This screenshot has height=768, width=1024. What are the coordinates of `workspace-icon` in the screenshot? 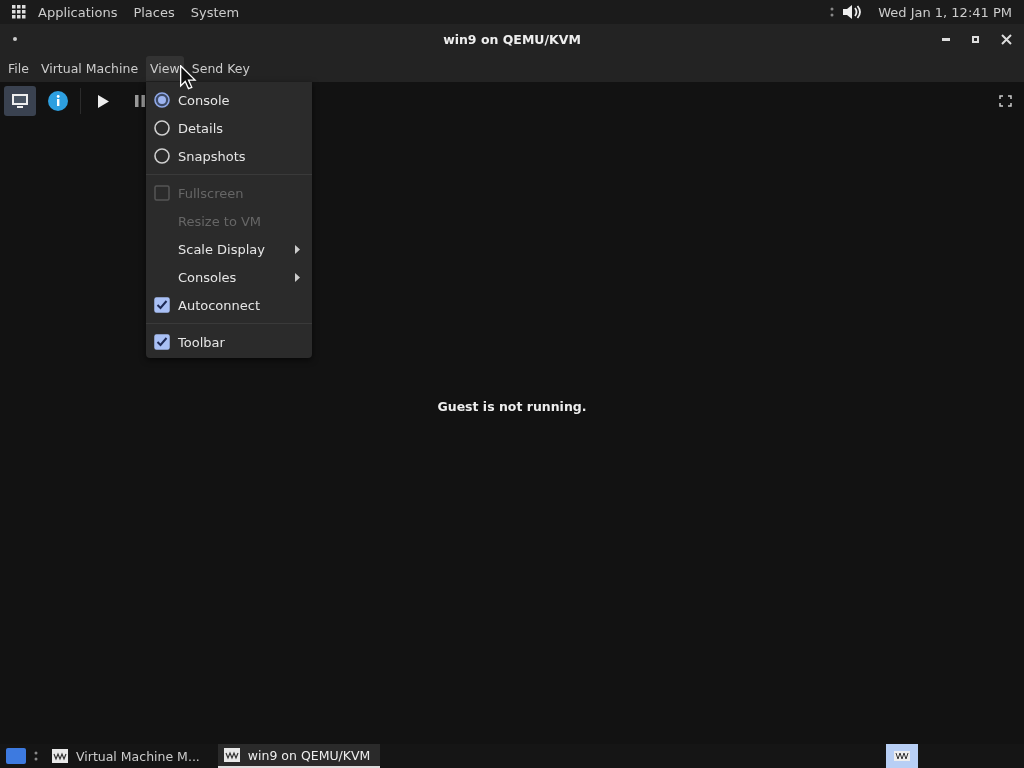 It's located at (902, 756).